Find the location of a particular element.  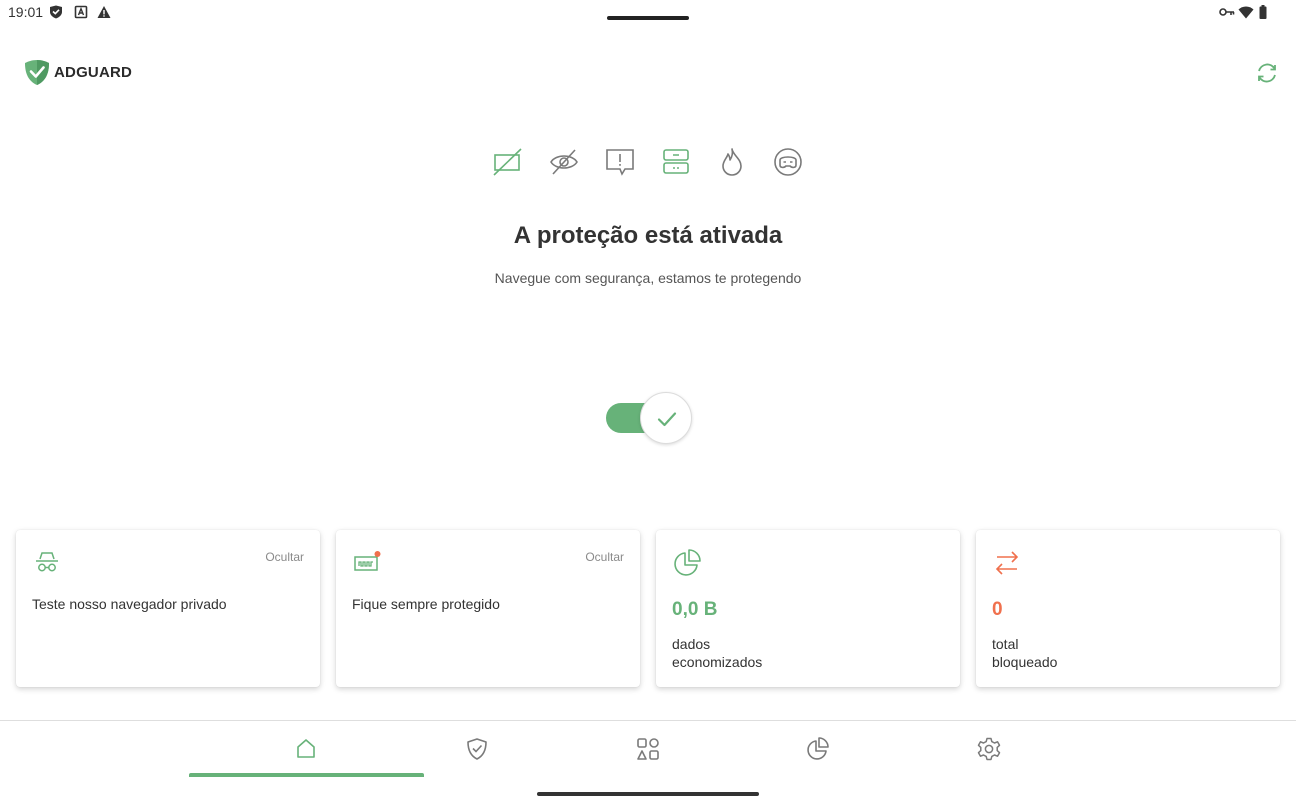

card-total-blocked: 0 total bloqueado is located at coordinates (1128, 608).